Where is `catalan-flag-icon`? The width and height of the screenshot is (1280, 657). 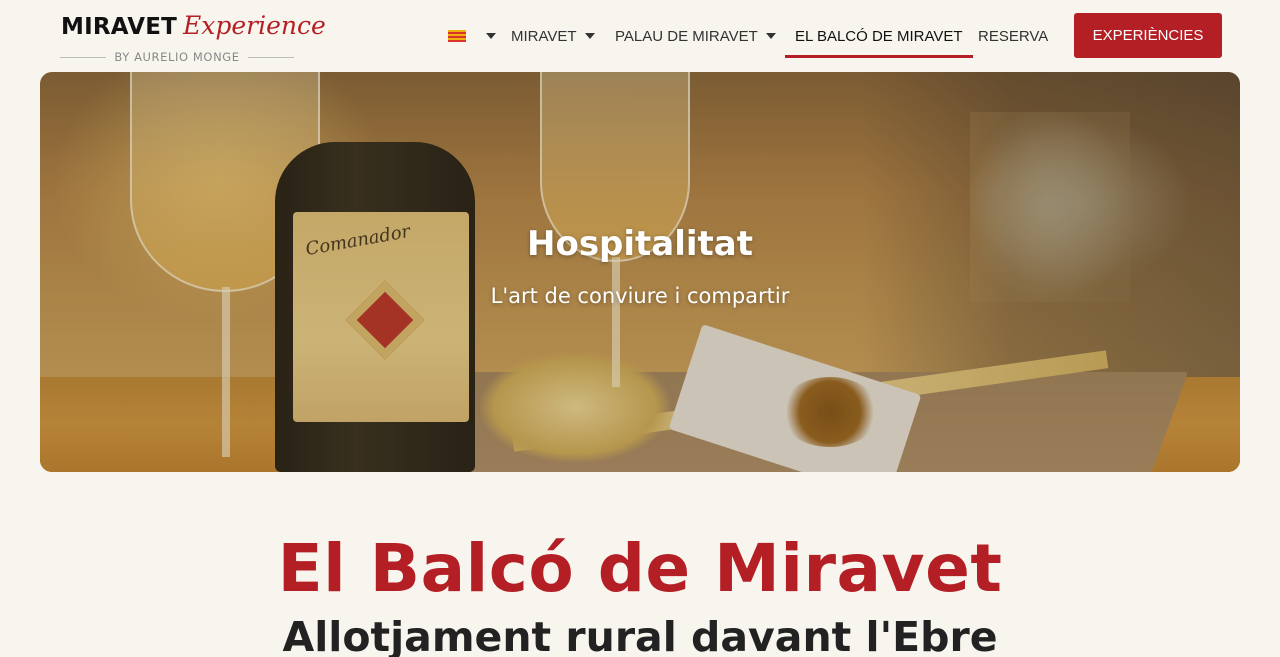 catalan-flag-icon is located at coordinates (457, 36).